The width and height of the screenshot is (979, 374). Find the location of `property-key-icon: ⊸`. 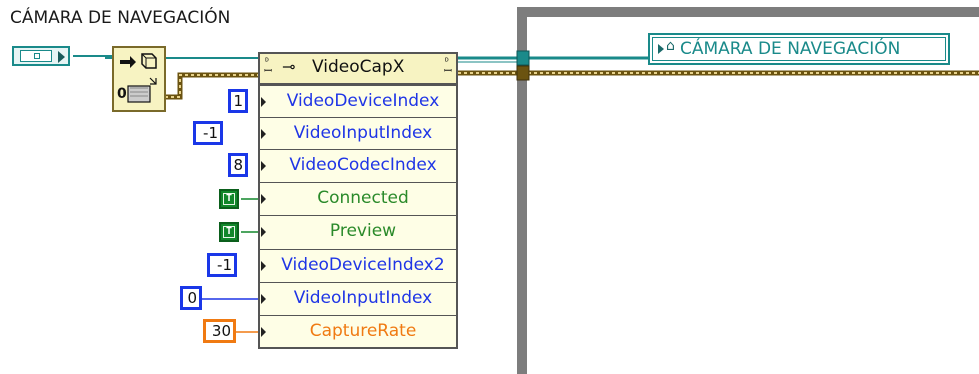

property-key-icon: ⊸ is located at coordinates (289, 66).